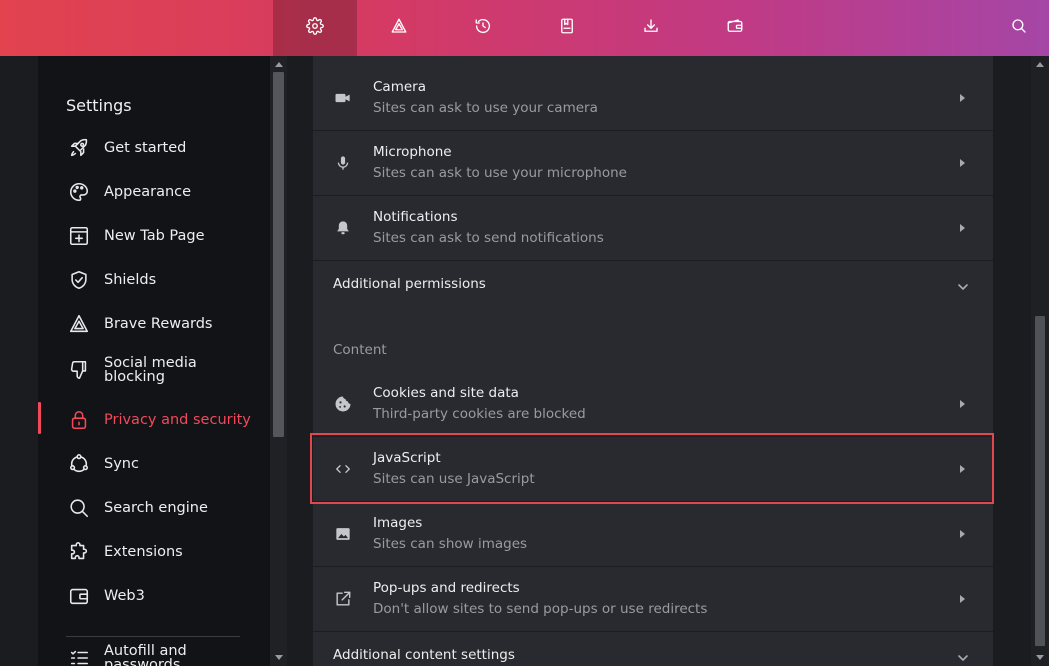 This screenshot has width=1049, height=666. What do you see at coordinates (343, 469) in the screenshot?
I see `code-icon` at bounding box center [343, 469].